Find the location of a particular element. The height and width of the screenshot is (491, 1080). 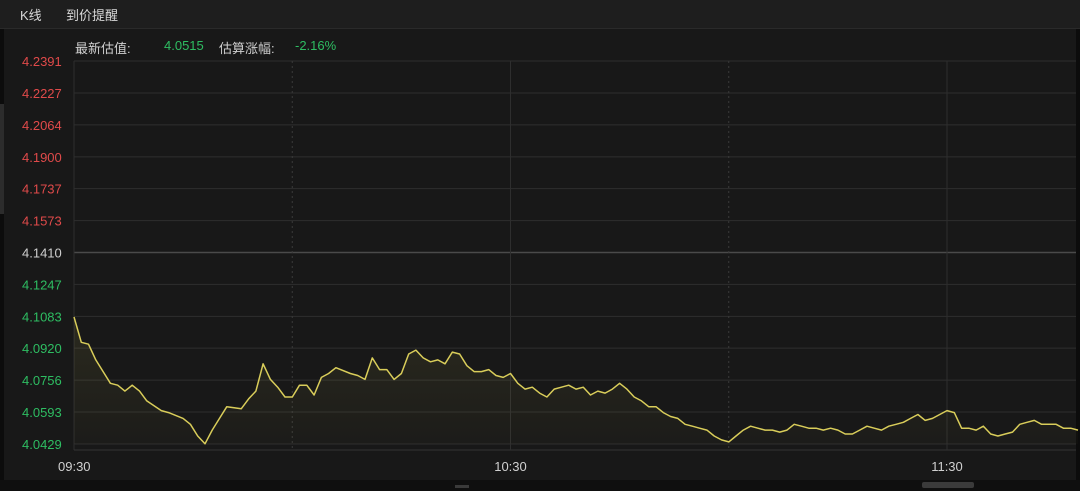

time-scroll-strip is located at coordinates (540, 485).